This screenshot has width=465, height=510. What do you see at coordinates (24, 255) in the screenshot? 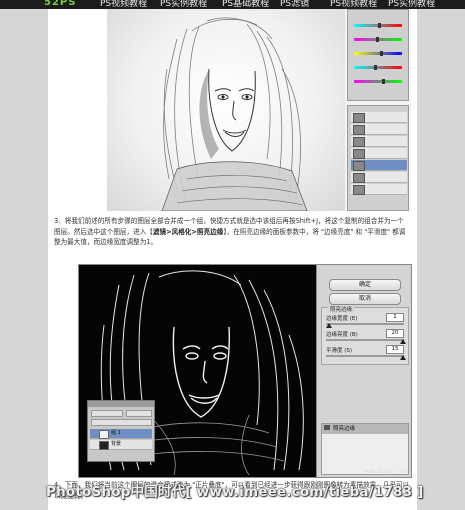
I see `left-page-margin` at bounding box center [24, 255].